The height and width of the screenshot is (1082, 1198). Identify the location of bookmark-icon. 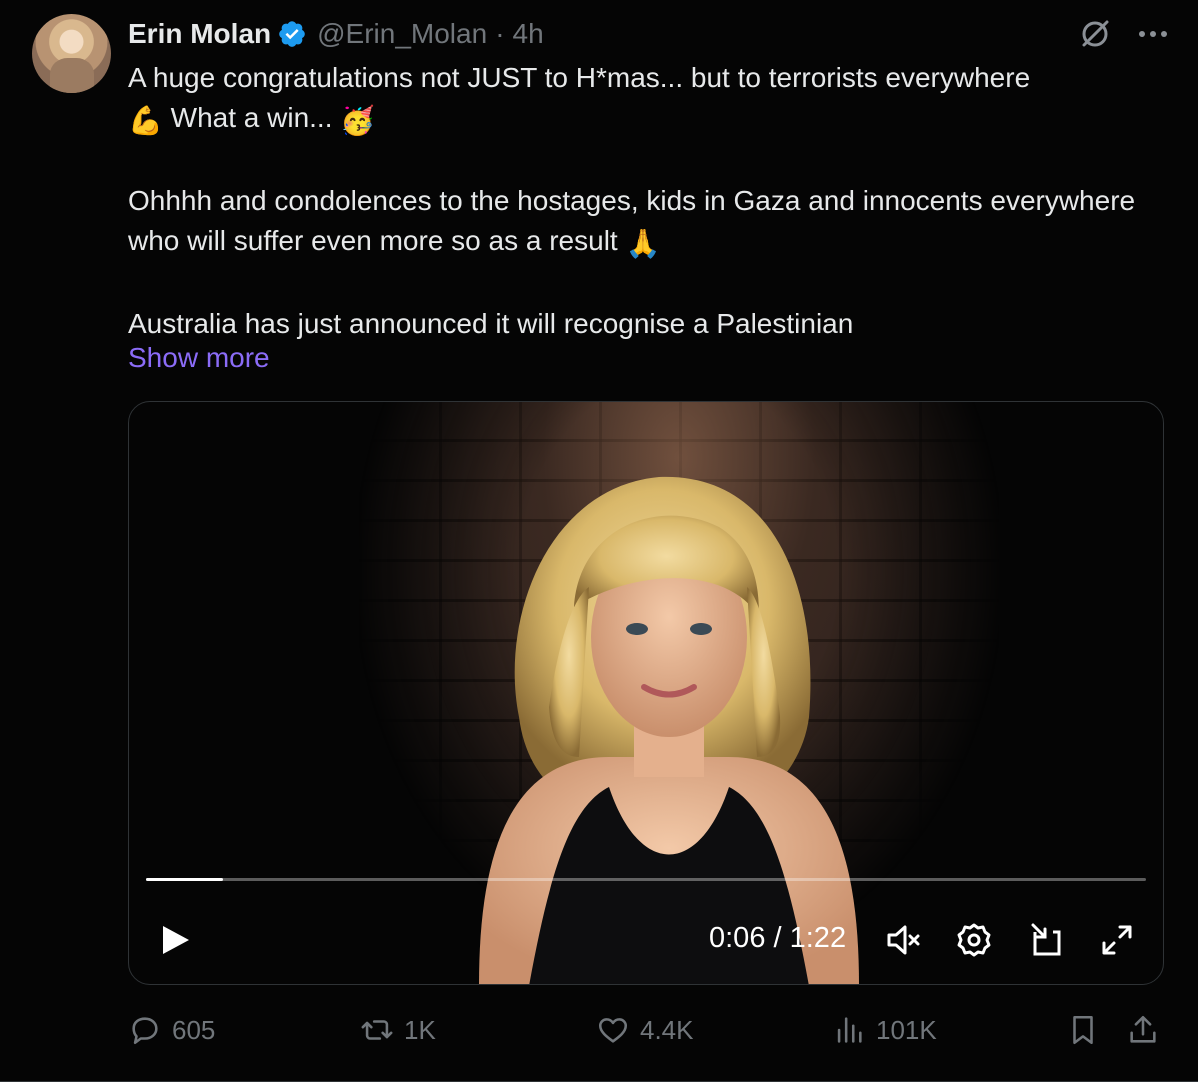
(1083, 1030).